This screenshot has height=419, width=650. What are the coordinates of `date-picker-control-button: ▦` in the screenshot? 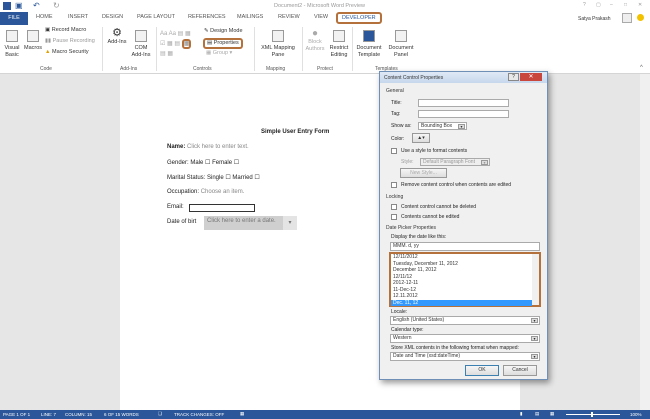 It's located at (186, 44).